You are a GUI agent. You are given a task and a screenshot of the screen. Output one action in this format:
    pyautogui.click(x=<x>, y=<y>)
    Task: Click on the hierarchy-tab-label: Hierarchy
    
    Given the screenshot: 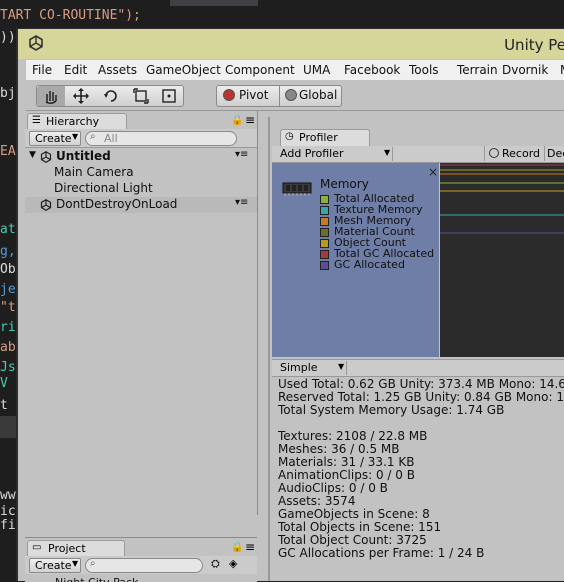 What is the action you would take?
    pyautogui.click(x=73, y=121)
    